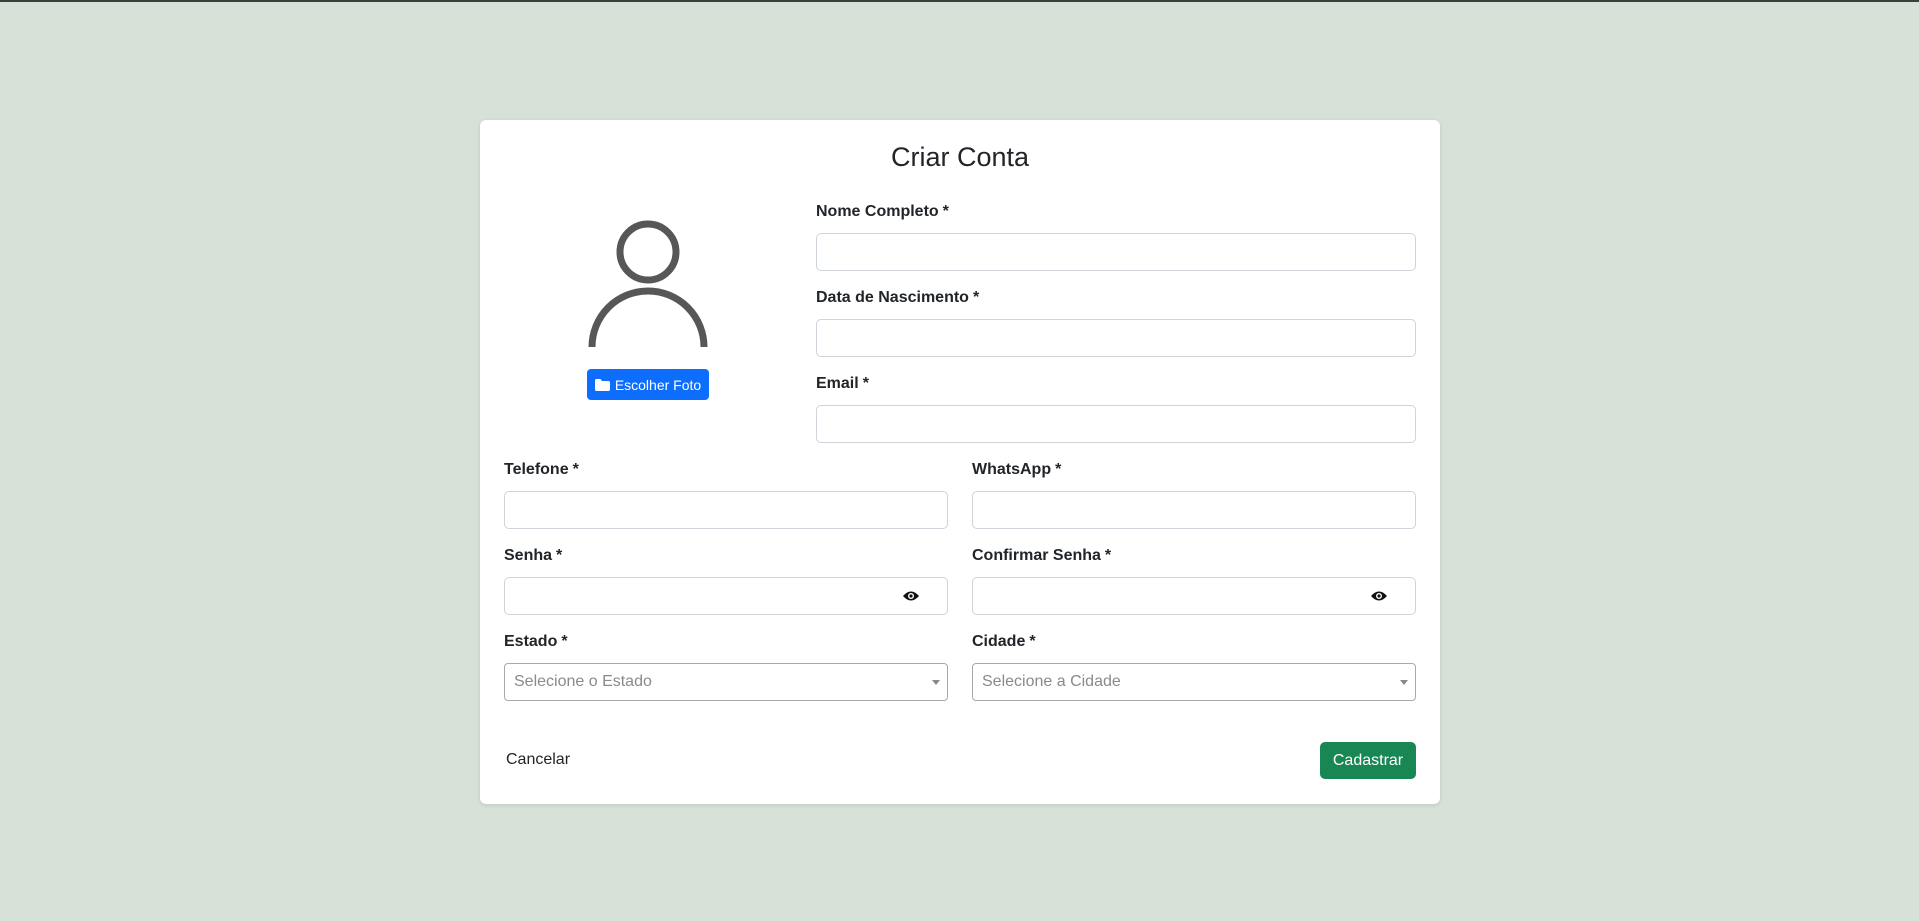 The image size is (1919, 921). What do you see at coordinates (882, 211) in the screenshot?
I see `full-name-label: Nome Completo *` at bounding box center [882, 211].